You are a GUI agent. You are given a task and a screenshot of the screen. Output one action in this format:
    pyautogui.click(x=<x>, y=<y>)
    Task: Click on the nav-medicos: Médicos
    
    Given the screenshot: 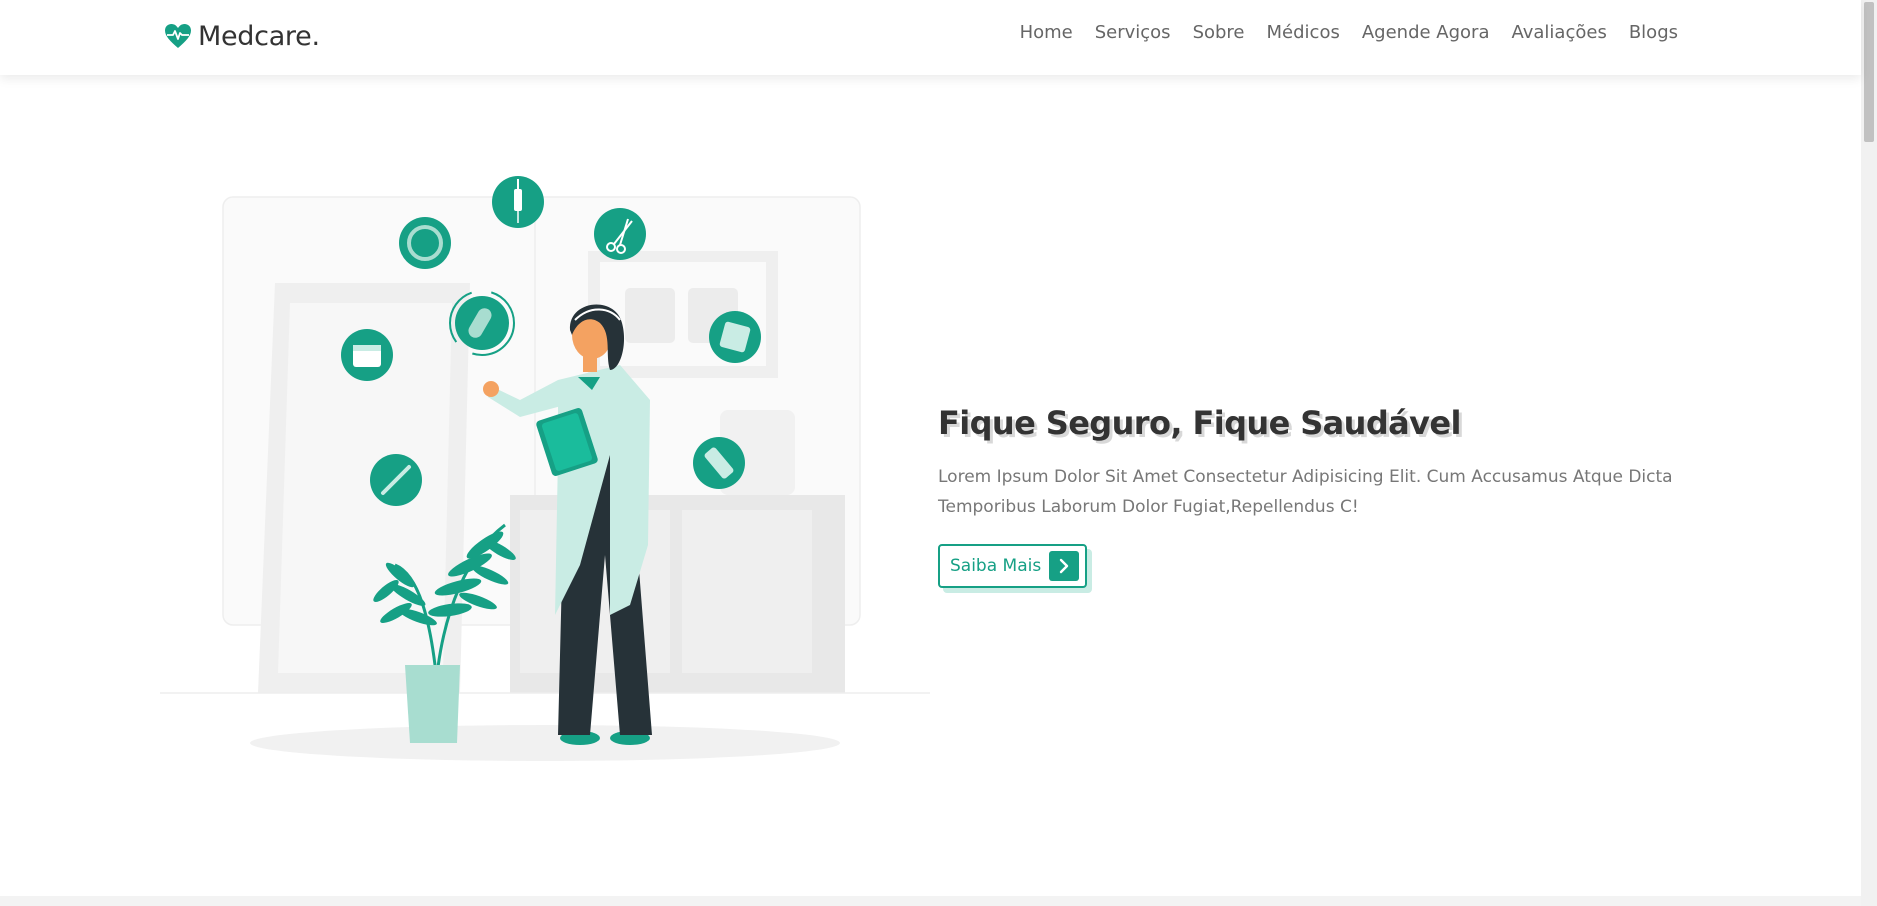 What is the action you would take?
    pyautogui.click(x=1303, y=32)
    